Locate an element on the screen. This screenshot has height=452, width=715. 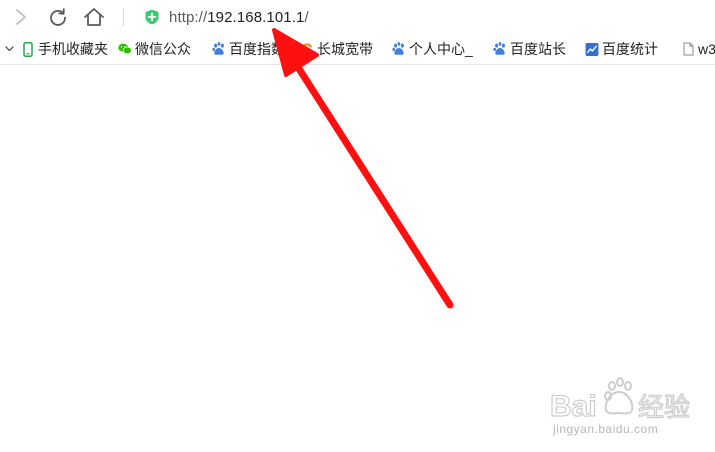
bookmark-label: 长城宽带 is located at coordinates (345, 49).